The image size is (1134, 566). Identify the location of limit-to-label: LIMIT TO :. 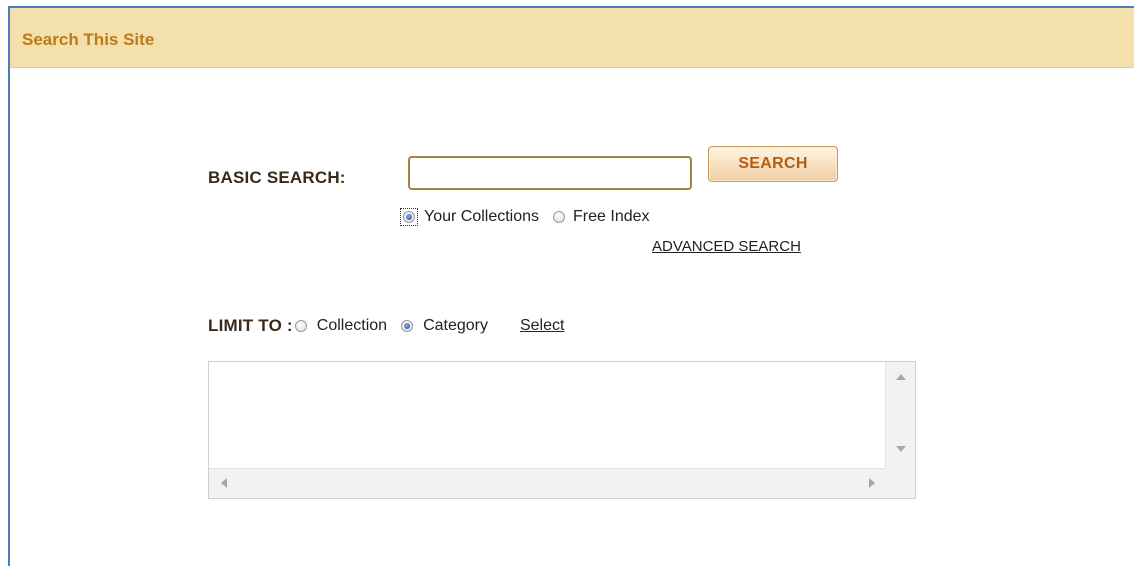
(250, 325).